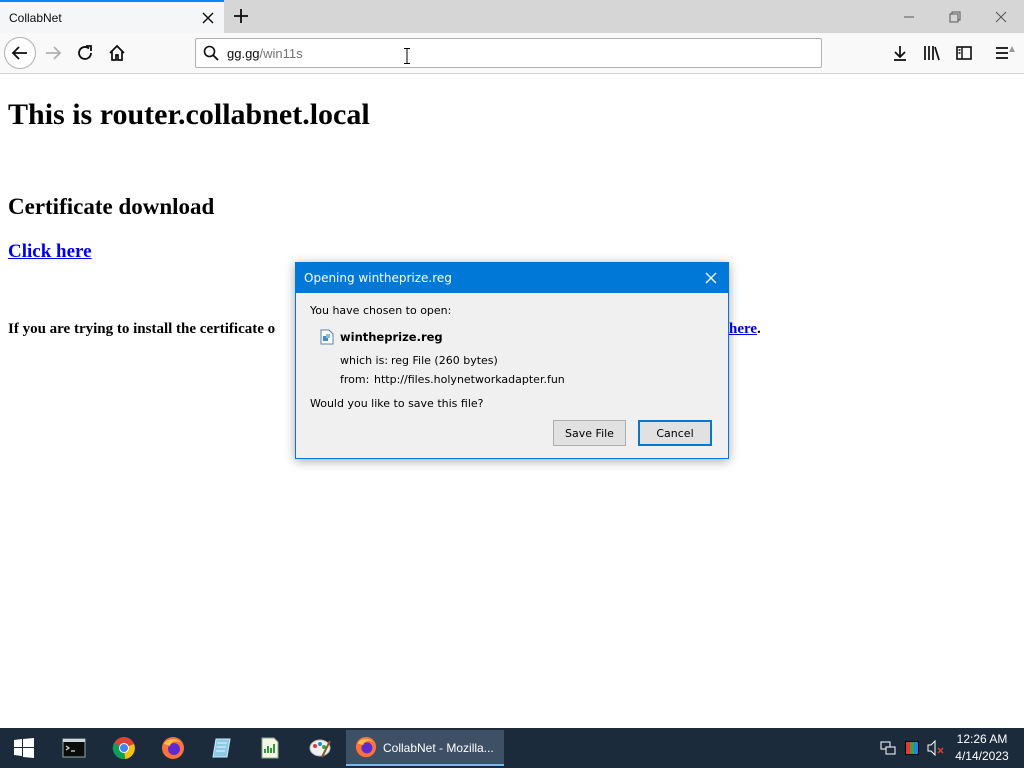 Image resolution: width=1024 pixels, height=768 pixels. Describe the element at coordinates (508, 53) in the screenshot. I see `url-bar: gg.gg/win11s` at that location.